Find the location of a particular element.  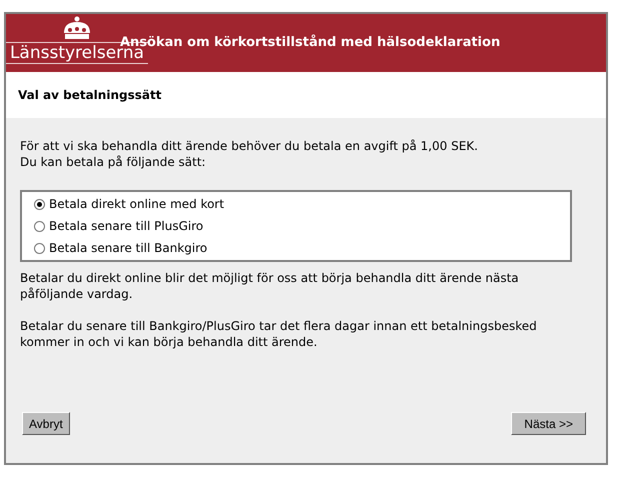

option-label: Betala senare till PlusGiro is located at coordinates (126, 226).